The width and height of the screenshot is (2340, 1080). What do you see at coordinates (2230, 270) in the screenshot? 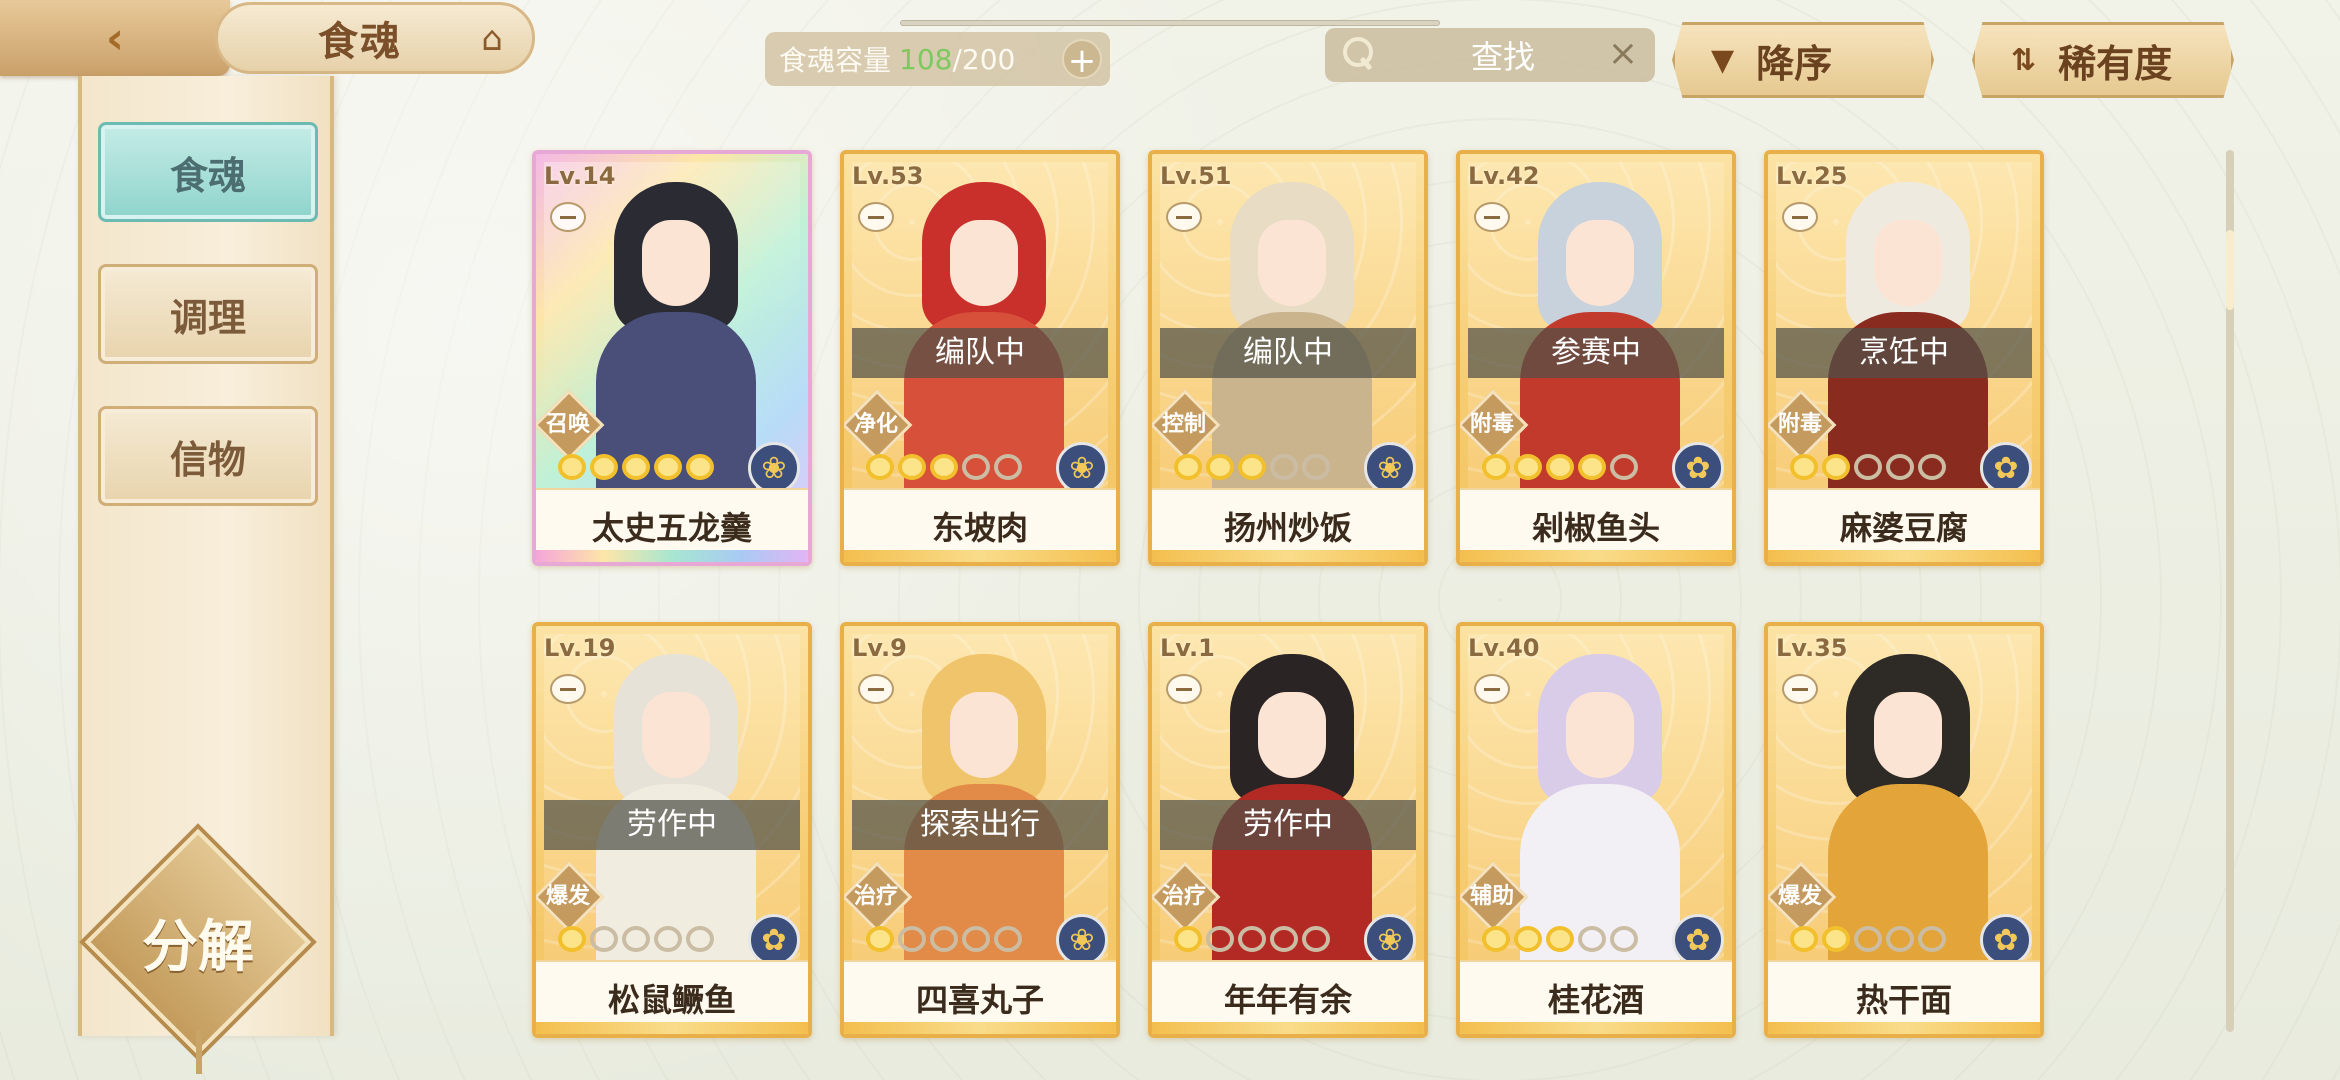
I see `scrollbar-thumb` at bounding box center [2230, 270].